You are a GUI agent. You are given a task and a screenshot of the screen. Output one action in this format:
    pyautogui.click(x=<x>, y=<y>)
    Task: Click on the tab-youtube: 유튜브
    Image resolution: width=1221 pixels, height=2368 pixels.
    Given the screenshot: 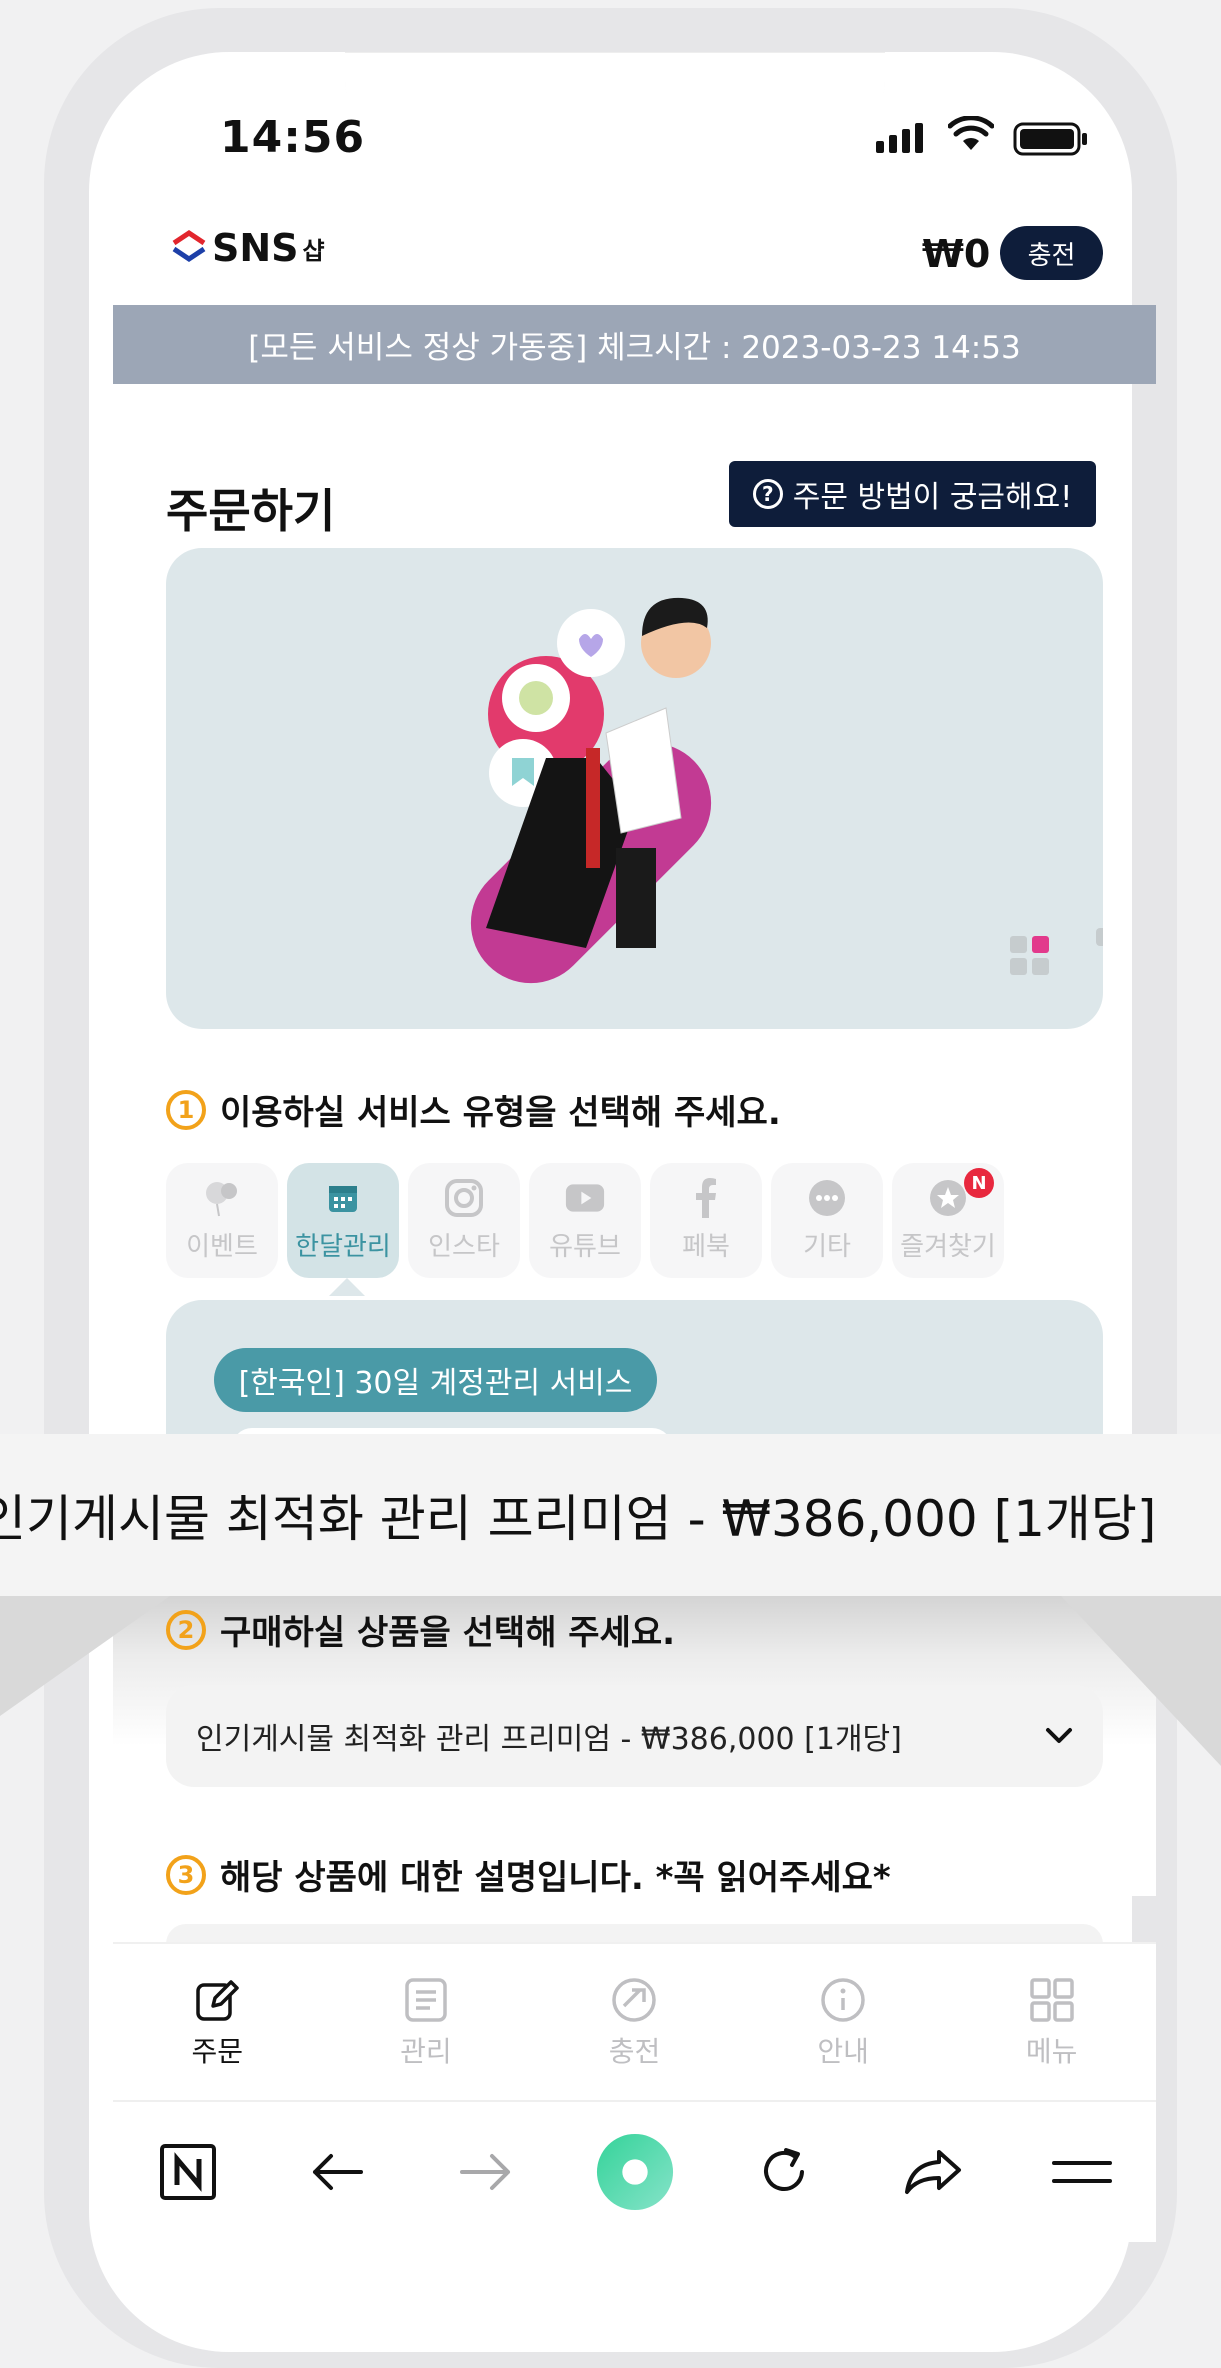 What is the action you would take?
    pyautogui.click(x=585, y=1220)
    